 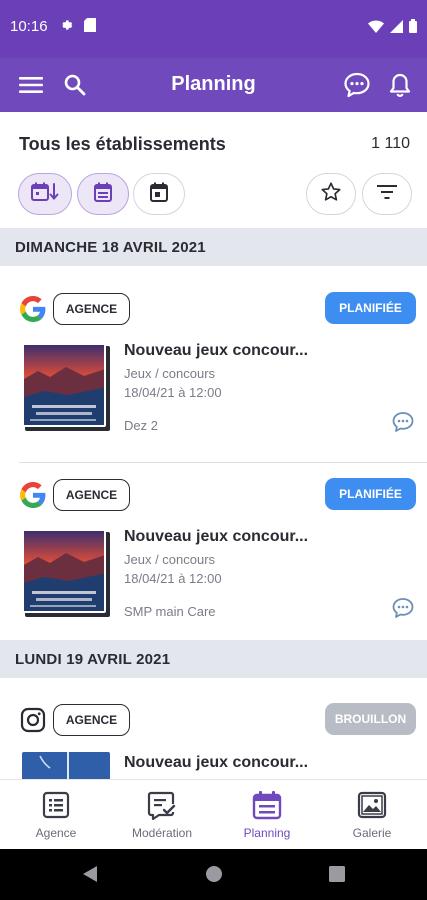 I want to click on favorites-chip, so click(x=331, y=194).